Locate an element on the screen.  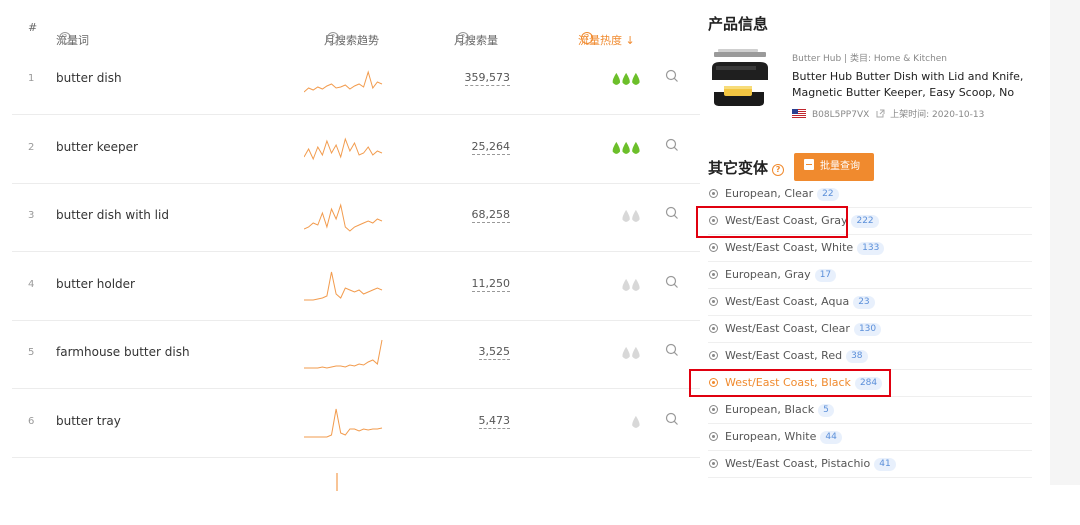
batch-query-label: 批量查询 is located at coordinates (840, 166).